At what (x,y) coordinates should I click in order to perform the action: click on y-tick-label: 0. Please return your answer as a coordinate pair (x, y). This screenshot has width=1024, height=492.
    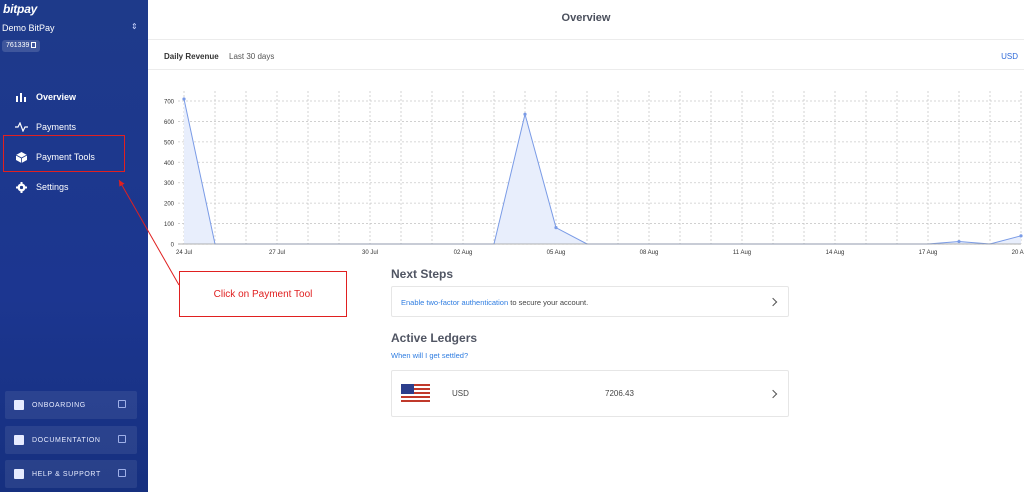
    Looking at the image, I should click on (173, 246).